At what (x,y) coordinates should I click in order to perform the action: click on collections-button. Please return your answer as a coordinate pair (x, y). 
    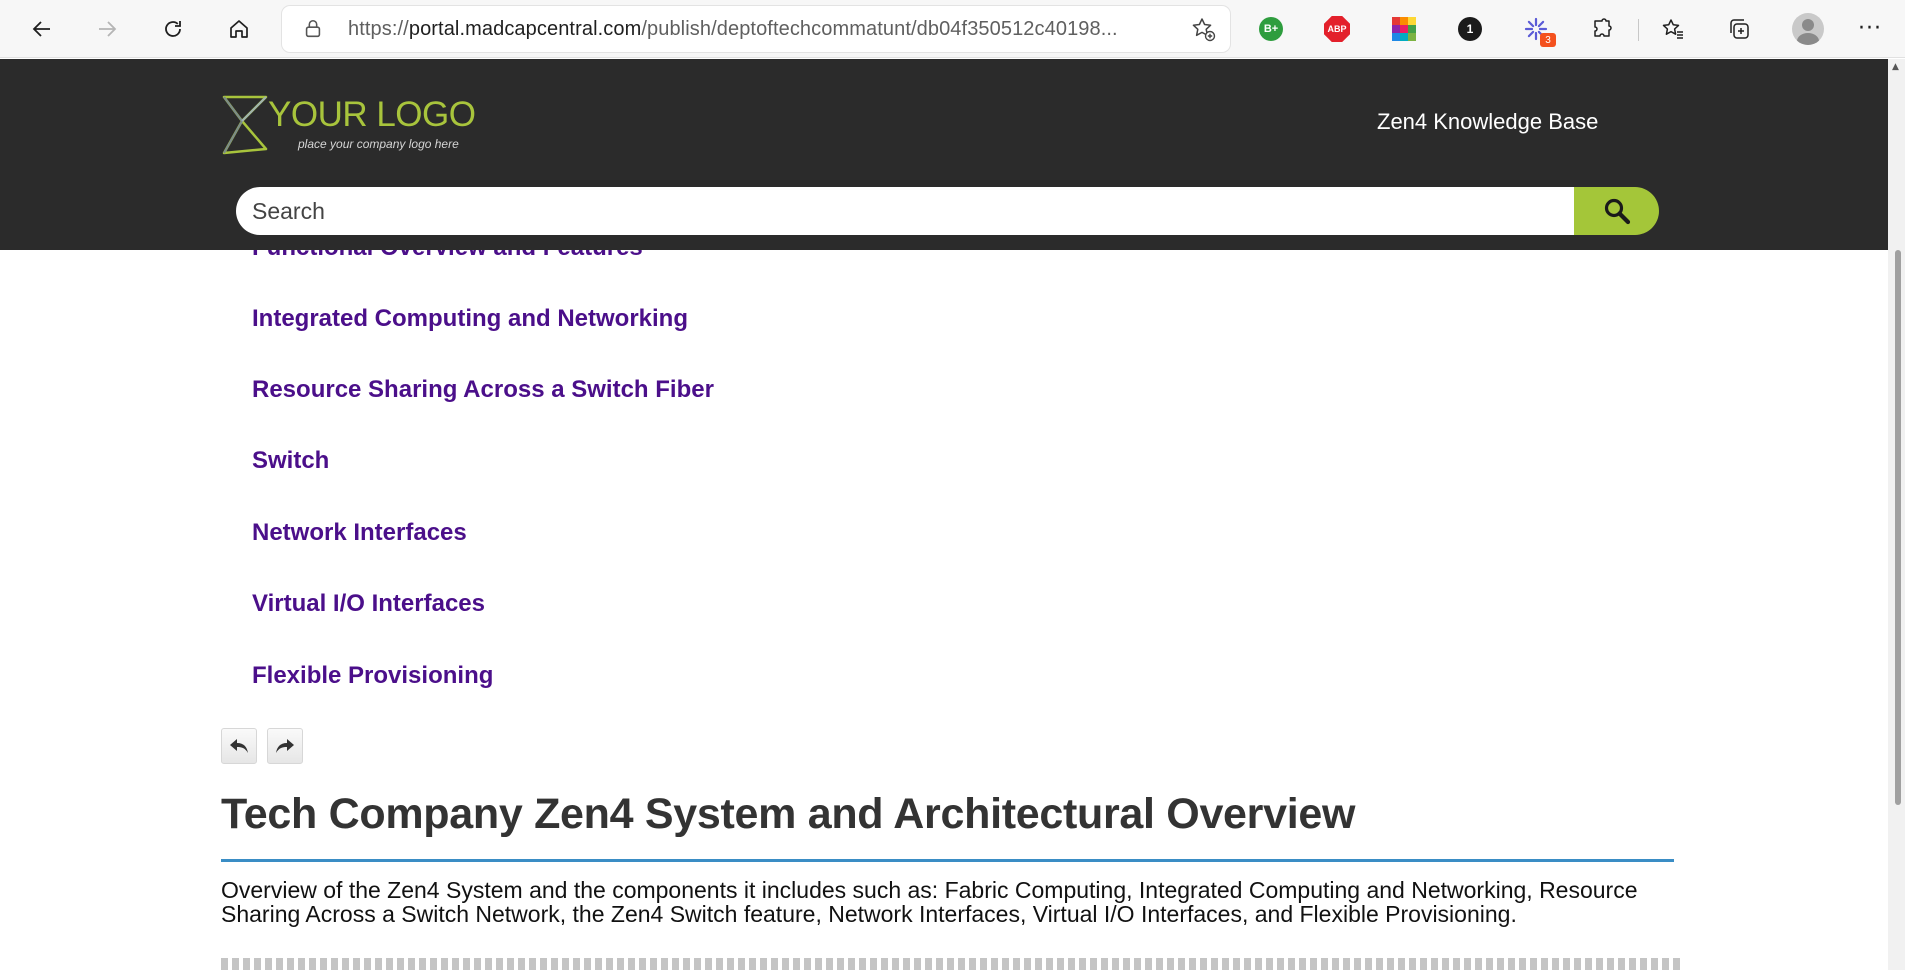
    Looking at the image, I should click on (1739, 29).